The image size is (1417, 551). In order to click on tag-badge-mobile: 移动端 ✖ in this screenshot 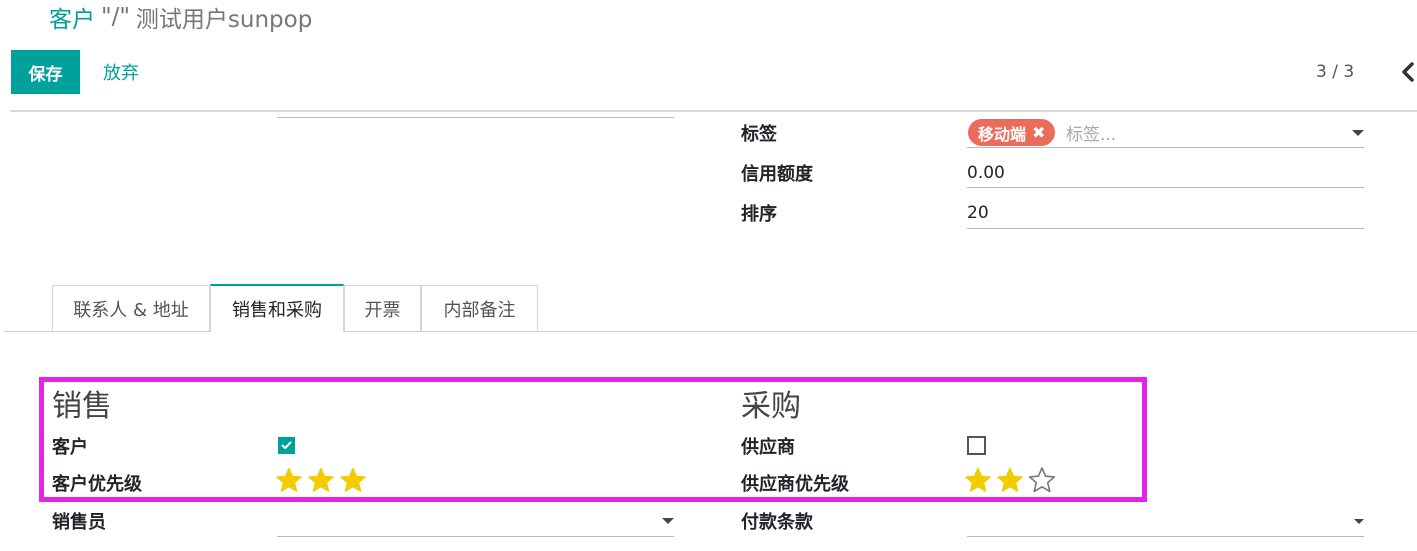, I will do `click(1012, 132)`.